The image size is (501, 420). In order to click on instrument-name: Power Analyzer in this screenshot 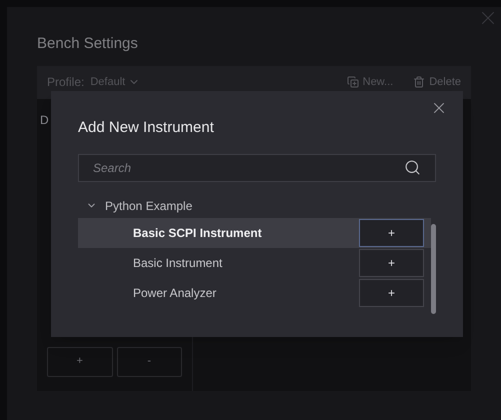, I will do `click(175, 293)`.